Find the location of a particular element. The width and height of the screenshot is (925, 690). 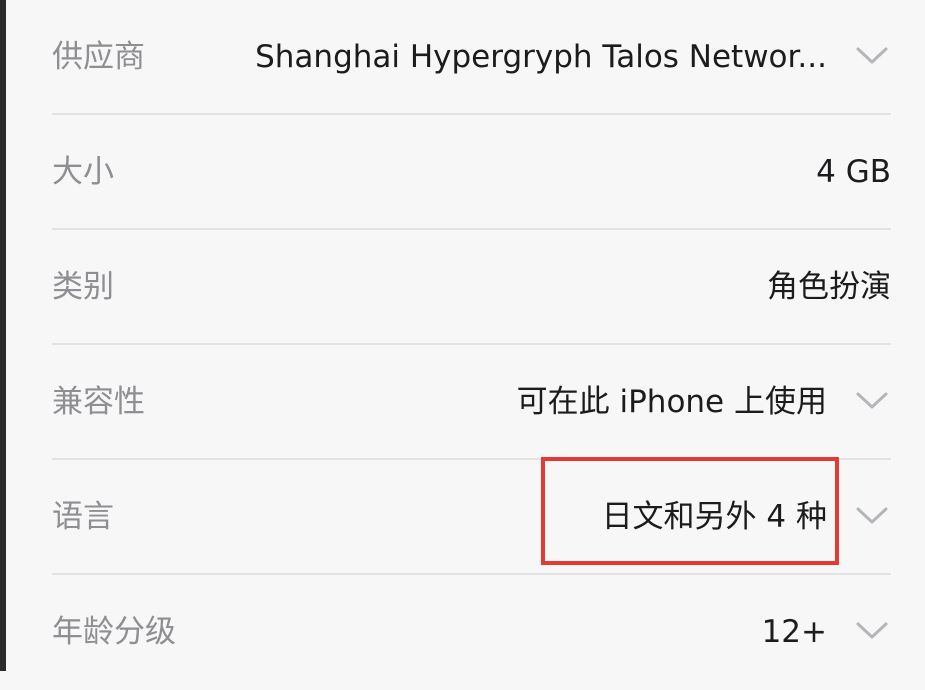

languages-label: 语言 is located at coordinates (83, 517).